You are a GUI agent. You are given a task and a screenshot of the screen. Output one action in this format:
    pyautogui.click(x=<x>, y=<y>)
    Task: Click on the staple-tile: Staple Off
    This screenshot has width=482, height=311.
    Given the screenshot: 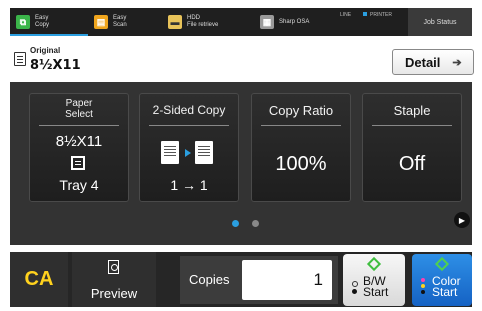 What is the action you would take?
    pyautogui.click(x=412, y=147)
    